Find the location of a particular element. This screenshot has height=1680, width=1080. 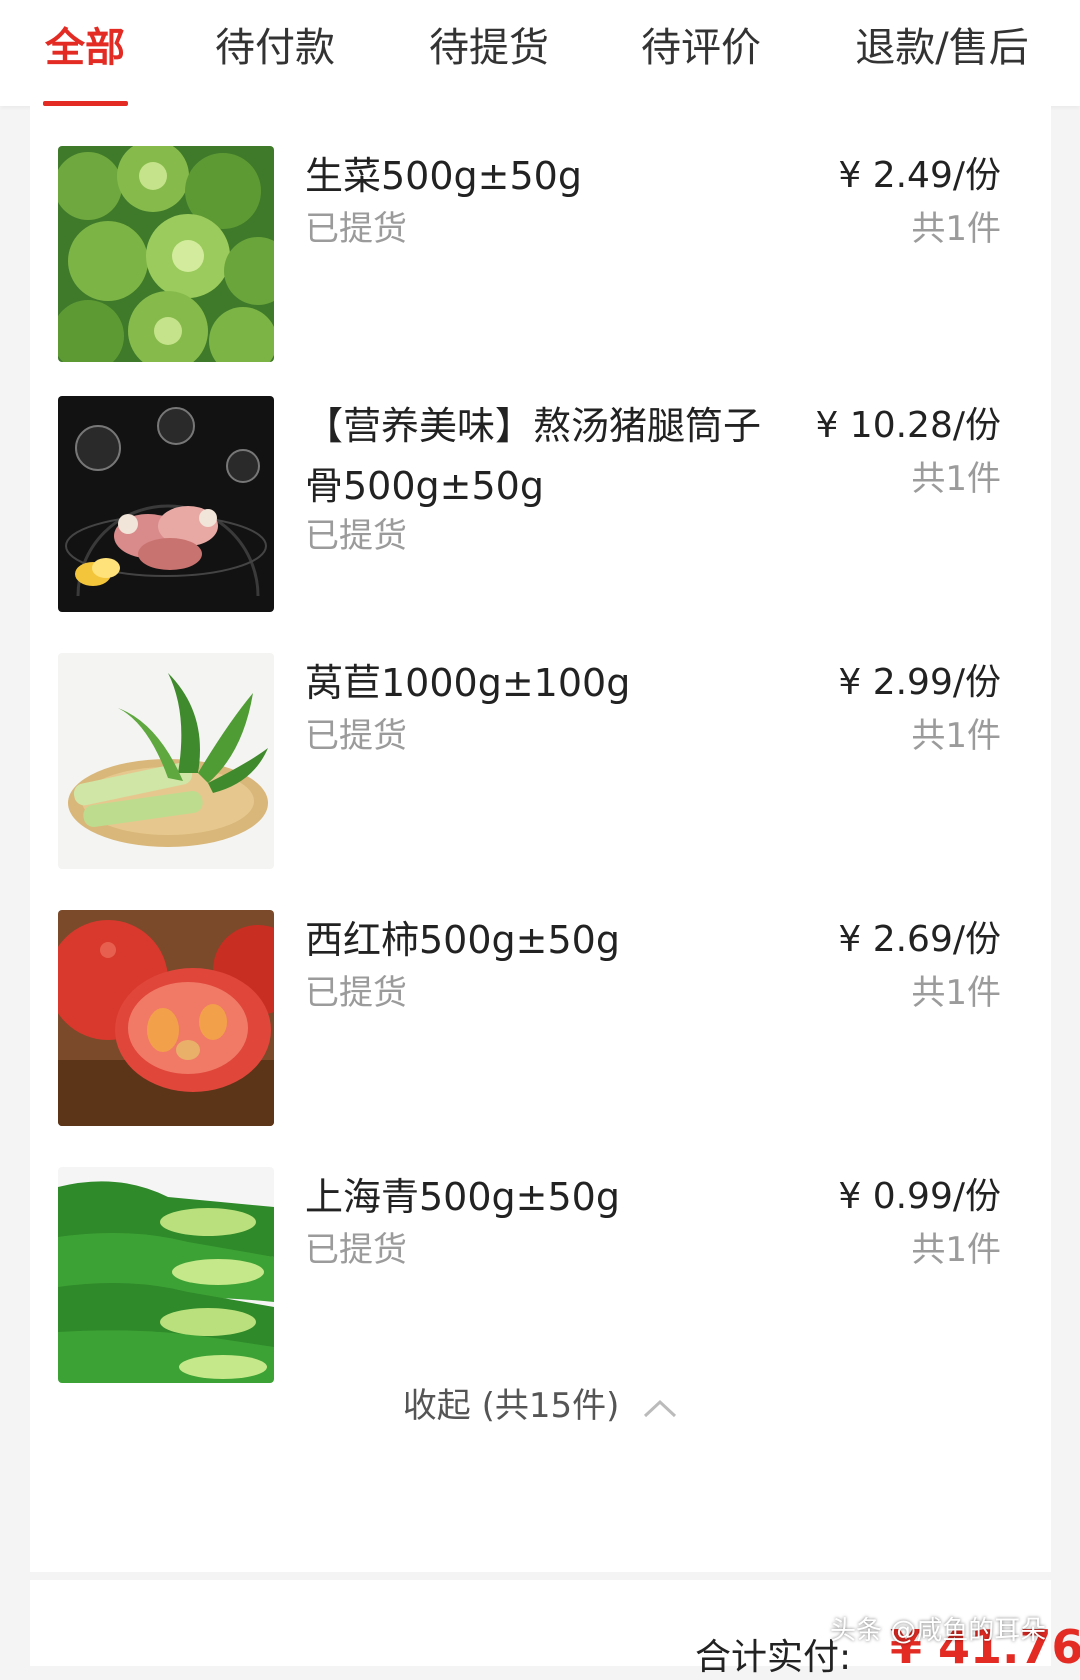

tab-refund-aftersale: 退款/售后 is located at coordinates (941, 48).